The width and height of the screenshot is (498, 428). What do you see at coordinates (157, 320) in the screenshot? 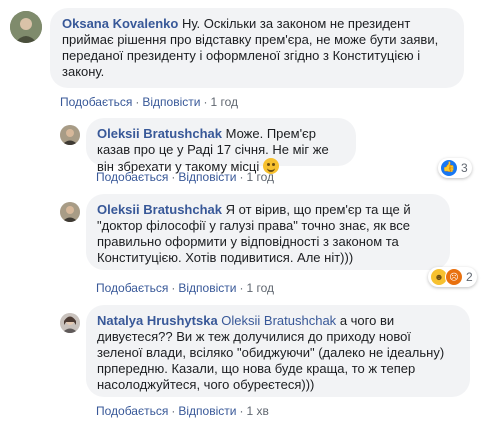
I see `comment-author: Natalya Hrushytska` at bounding box center [157, 320].